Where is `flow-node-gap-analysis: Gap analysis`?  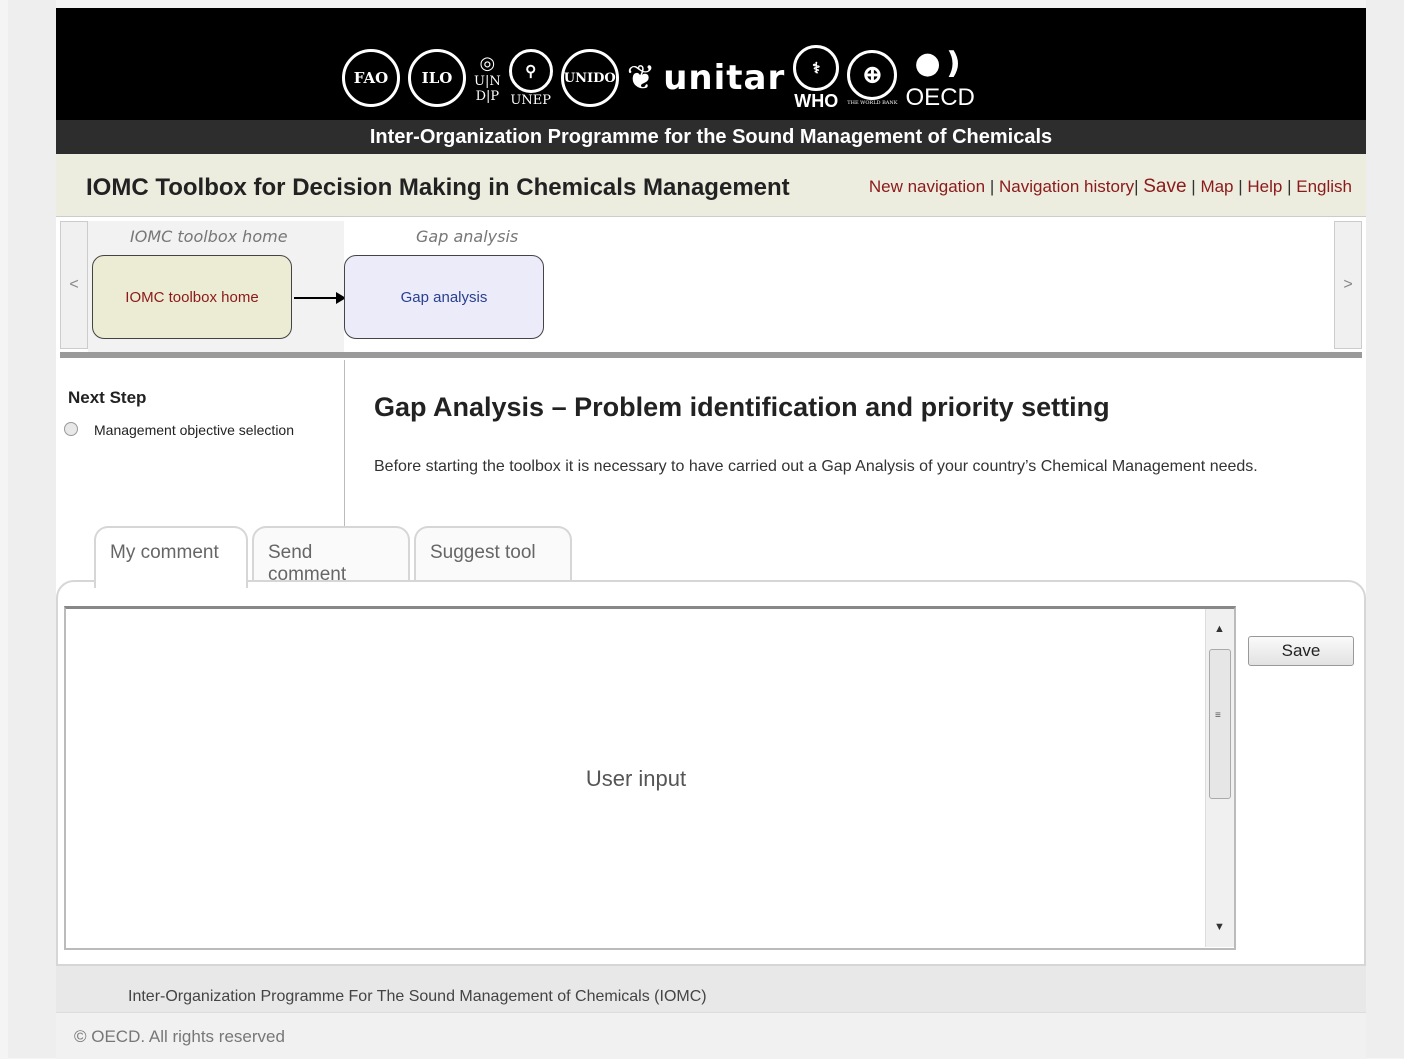 flow-node-gap-analysis: Gap analysis is located at coordinates (444, 297).